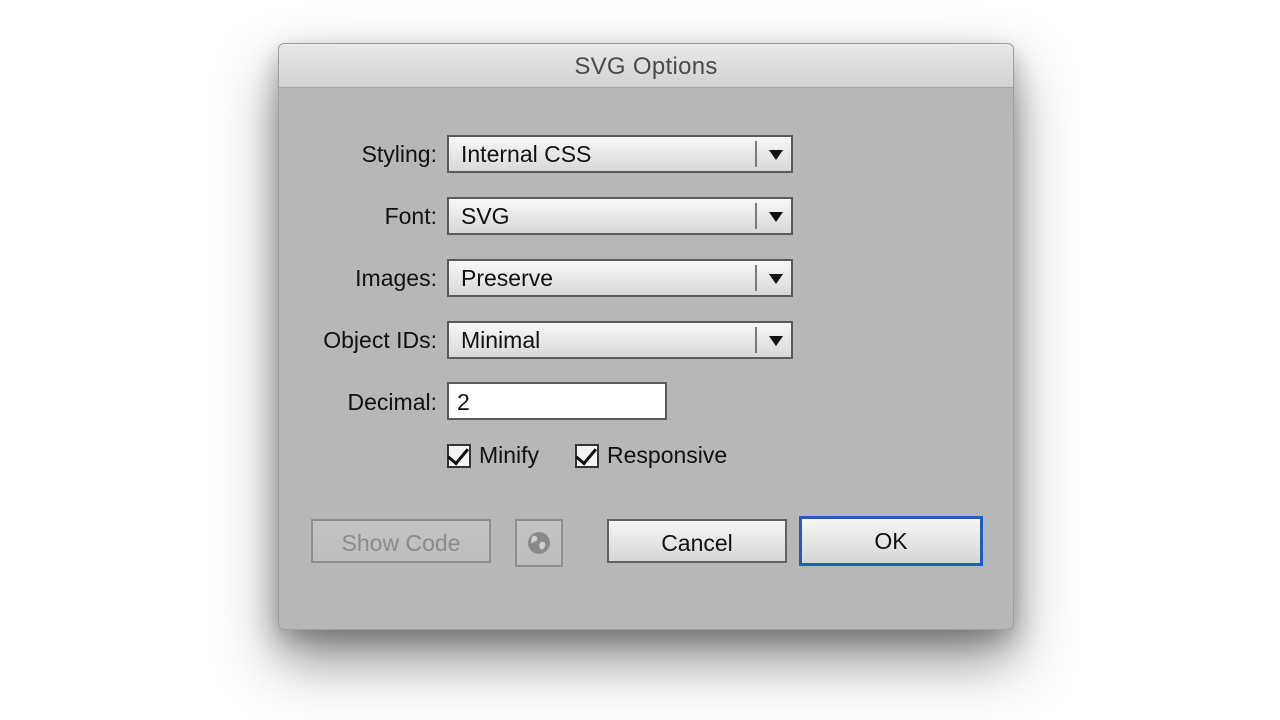 The height and width of the screenshot is (720, 1280). I want to click on responsive-checkbox, so click(586, 454).